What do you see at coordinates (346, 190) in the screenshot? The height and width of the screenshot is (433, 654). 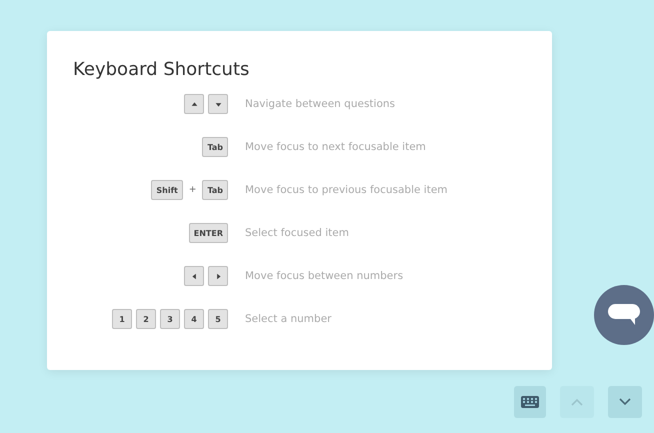 I see `shortcut-description: Move focus to previous focusable item` at bounding box center [346, 190].